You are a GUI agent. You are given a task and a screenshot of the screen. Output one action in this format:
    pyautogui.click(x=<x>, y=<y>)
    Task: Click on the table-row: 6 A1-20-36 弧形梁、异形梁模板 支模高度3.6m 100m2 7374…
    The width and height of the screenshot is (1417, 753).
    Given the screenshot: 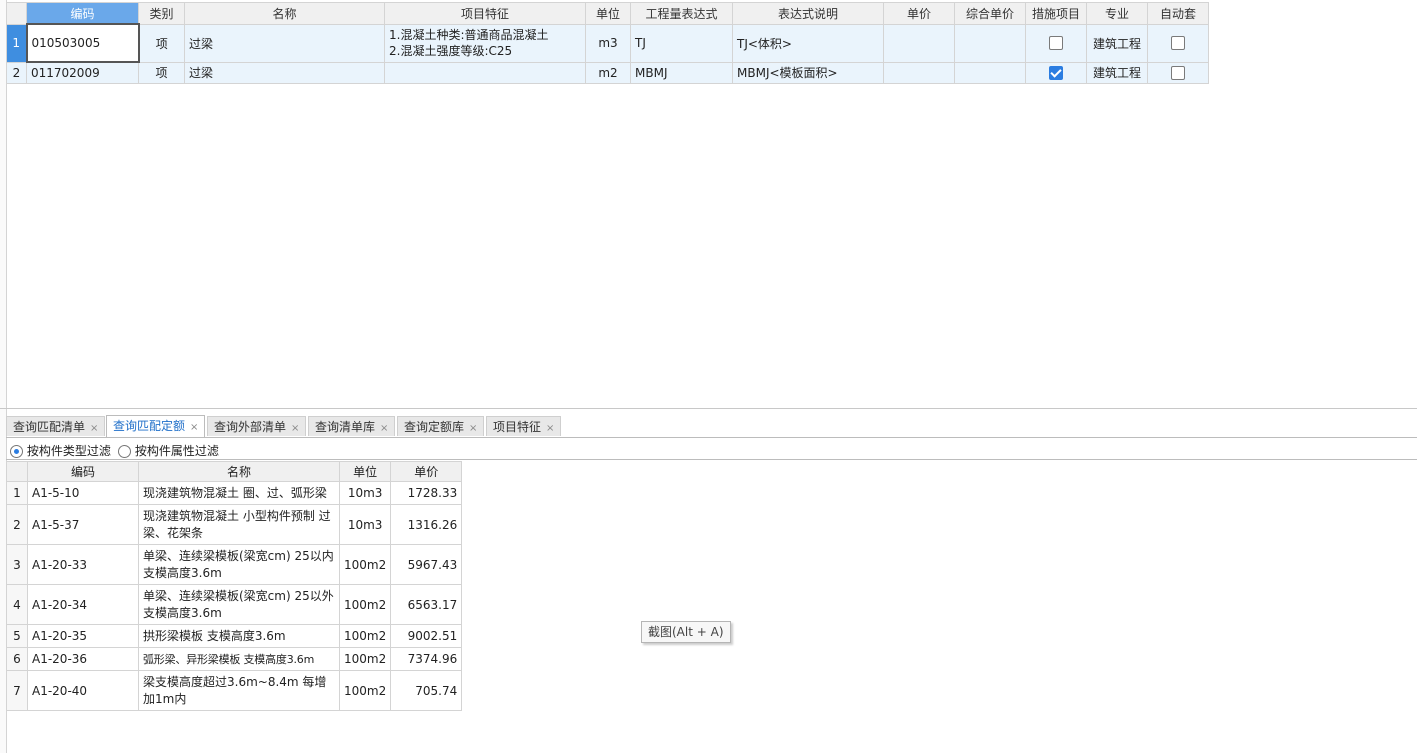 What is the action you would take?
    pyautogui.click(x=234, y=659)
    